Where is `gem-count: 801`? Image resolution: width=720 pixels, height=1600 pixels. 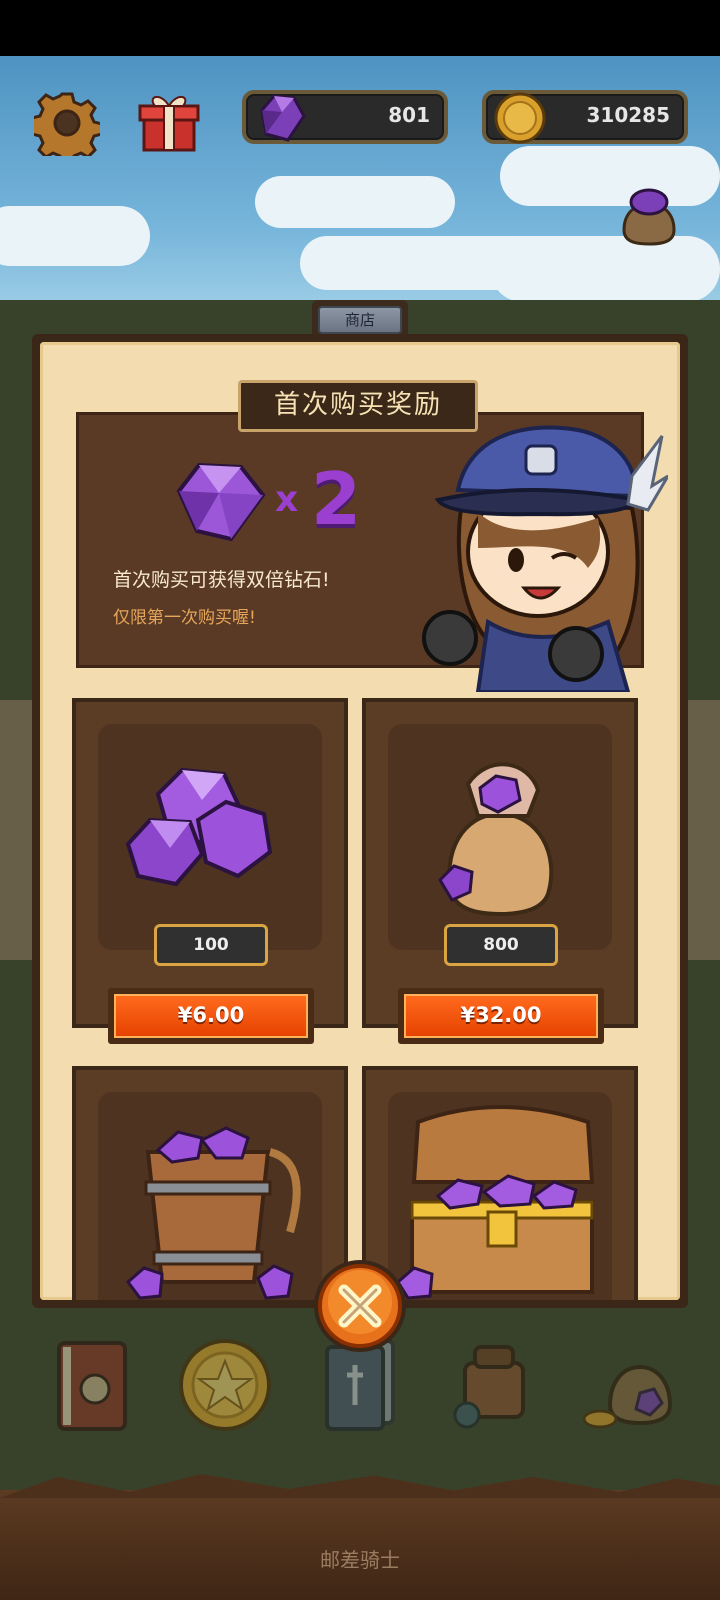 gem-count: 801 is located at coordinates (409, 115).